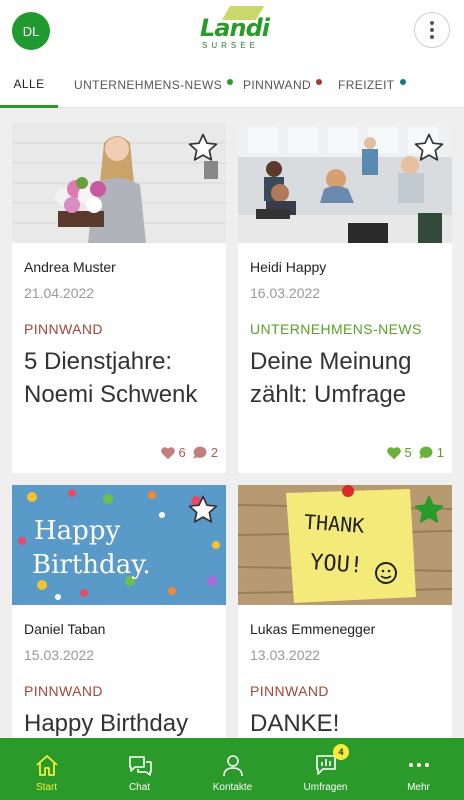 Image resolution: width=464 pixels, height=800 pixels. I want to click on post-author: Heidi Happy, so click(288, 267).